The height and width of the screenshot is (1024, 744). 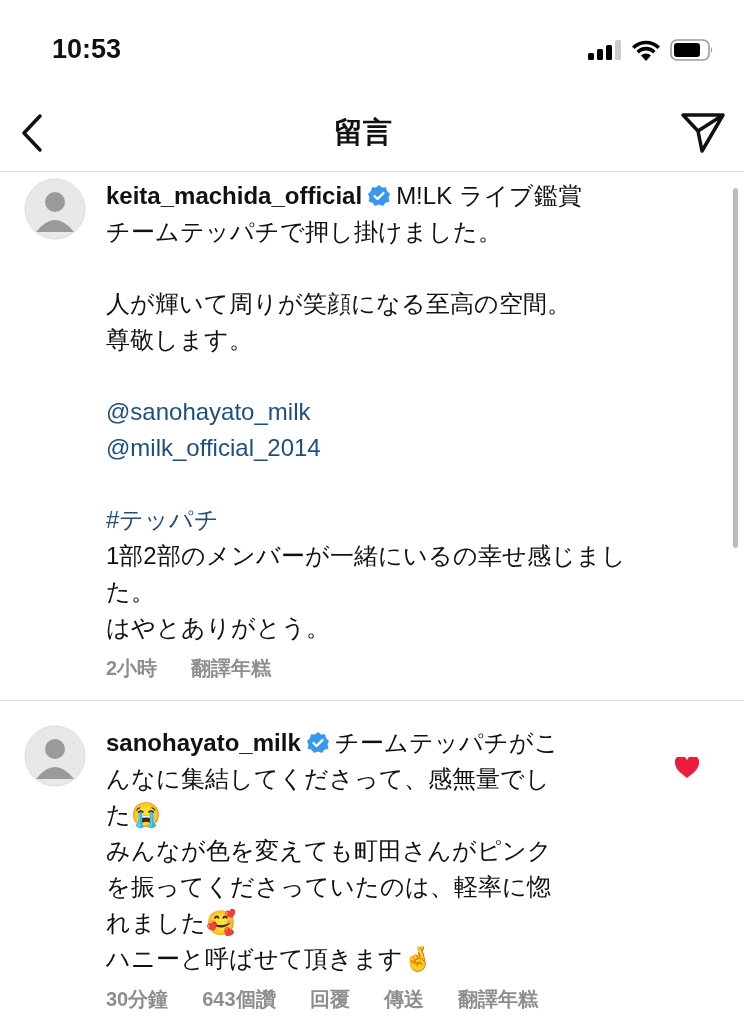 I want to click on wifi-icon, so click(x=646, y=49).